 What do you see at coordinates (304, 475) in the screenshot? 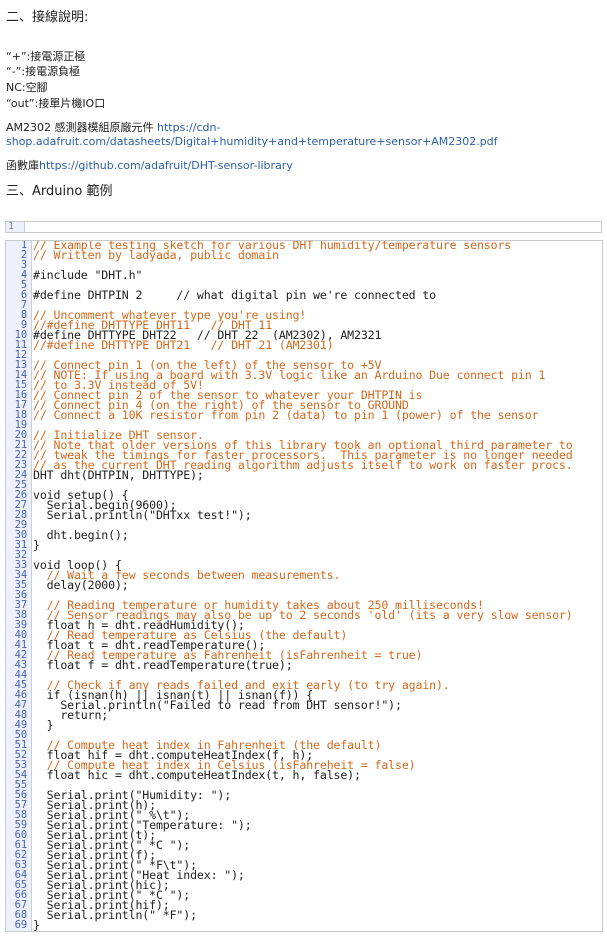
I see `code-line: 24 DHT dht(DHTPIN, DHTTYPE);` at bounding box center [304, 475].